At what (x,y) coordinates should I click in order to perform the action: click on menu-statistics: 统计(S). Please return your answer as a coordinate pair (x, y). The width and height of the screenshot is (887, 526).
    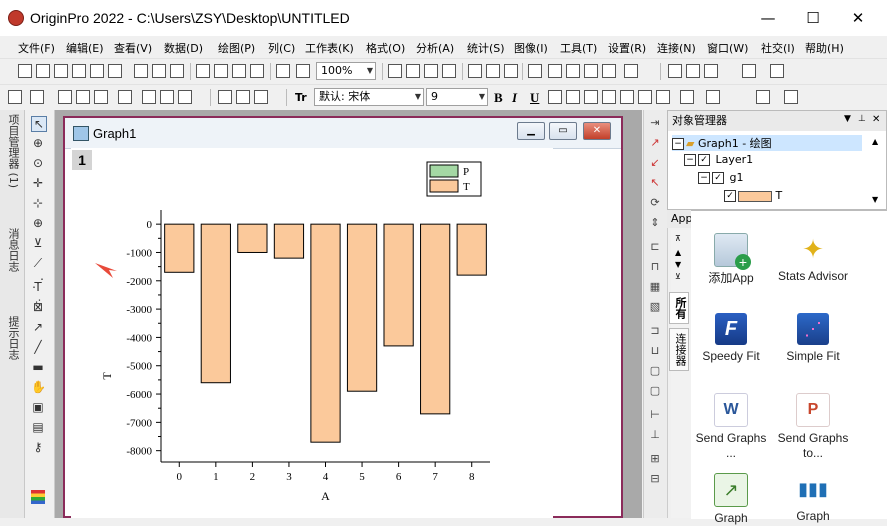
    Looking at the image, I should click on (486, 48).